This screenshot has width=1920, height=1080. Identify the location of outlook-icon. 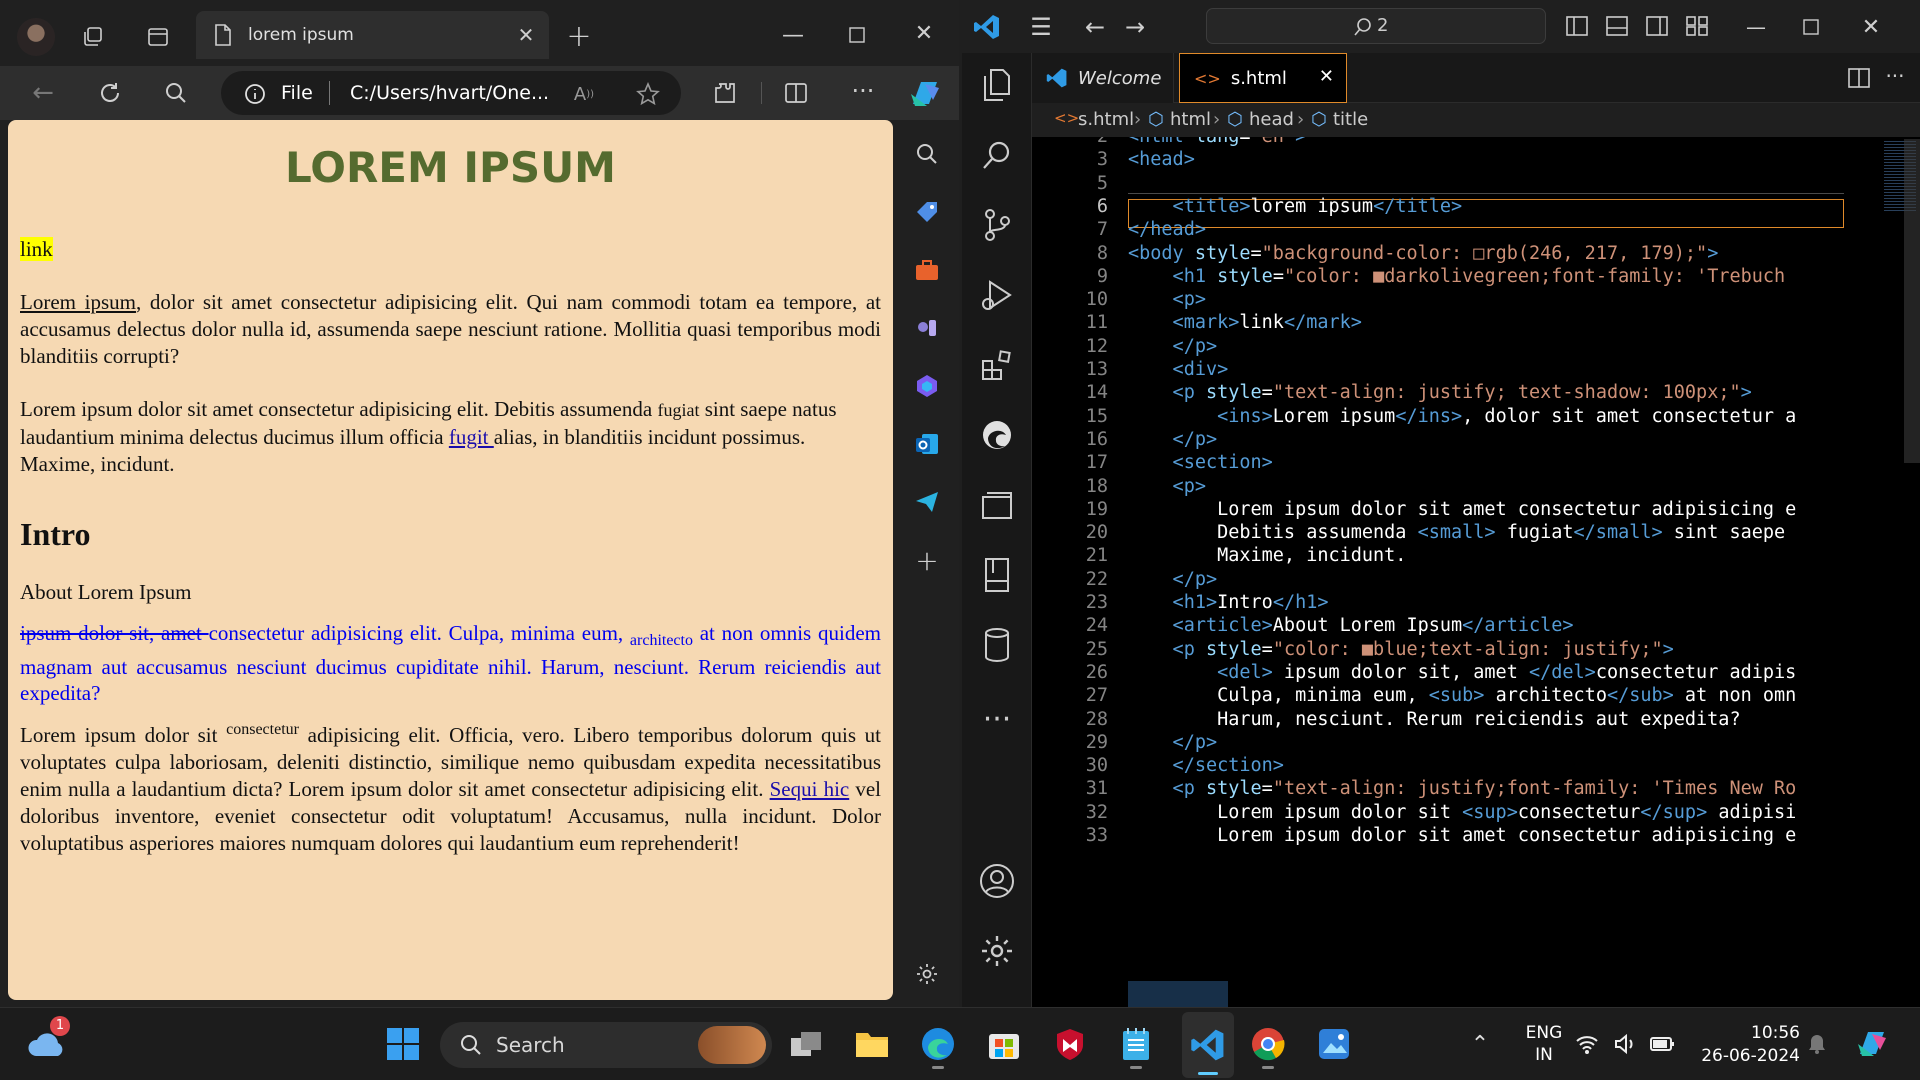
(927, 444).